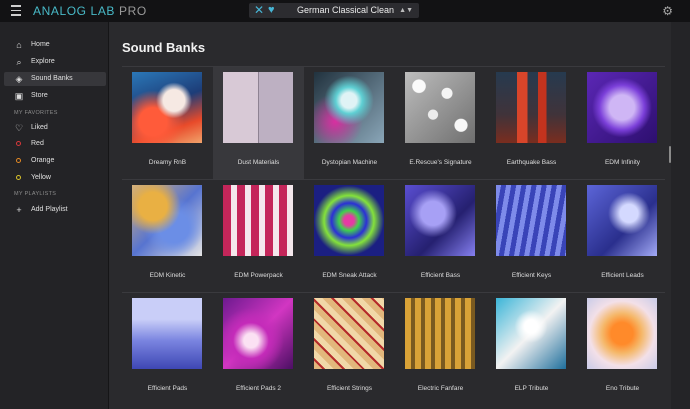  I want to click on search-icon: ⌕, so click(19, 62).